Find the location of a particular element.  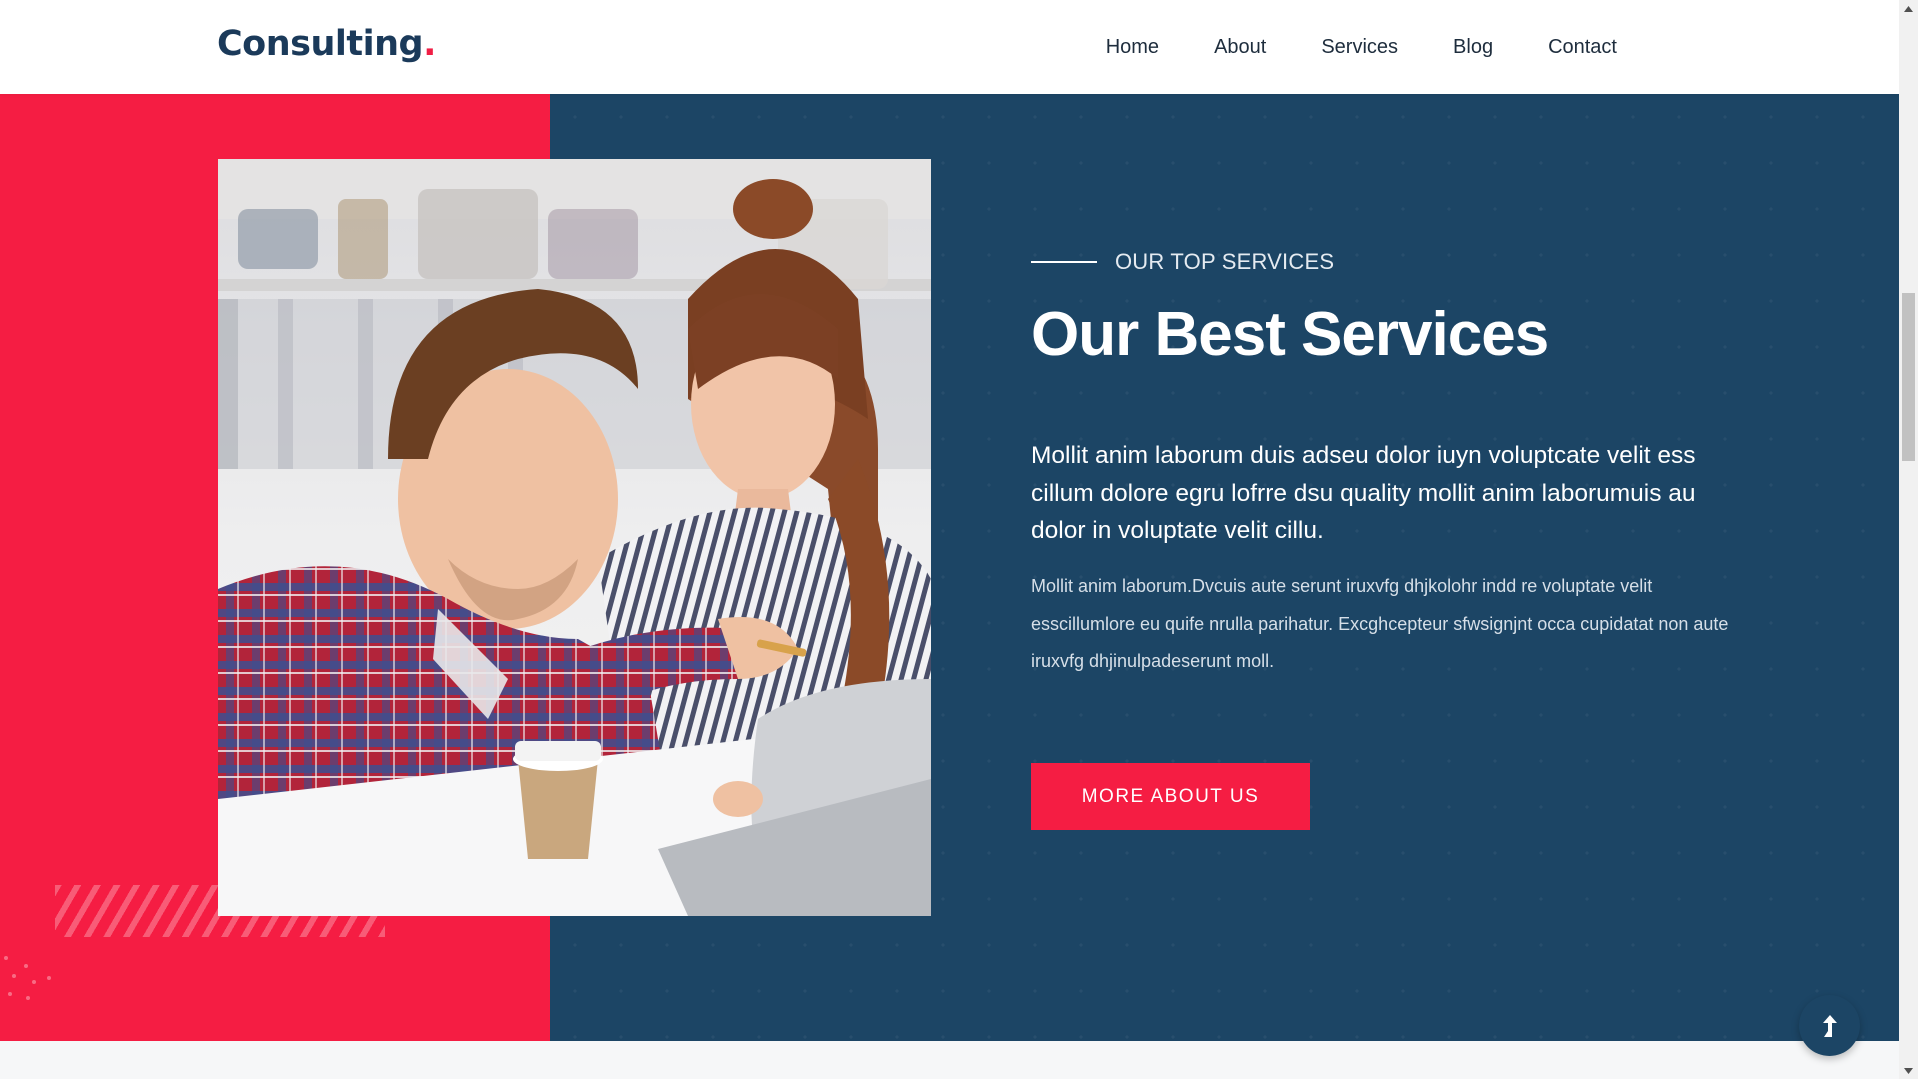

main-nav: Home About Services Blog Contact is located at coordinates (1361, 47).